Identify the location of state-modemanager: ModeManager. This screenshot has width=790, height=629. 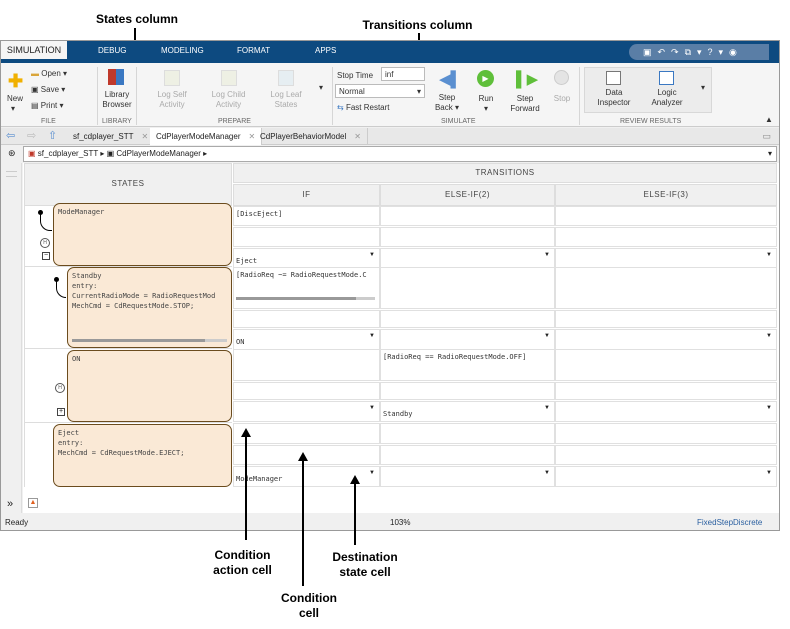
(142, 234).